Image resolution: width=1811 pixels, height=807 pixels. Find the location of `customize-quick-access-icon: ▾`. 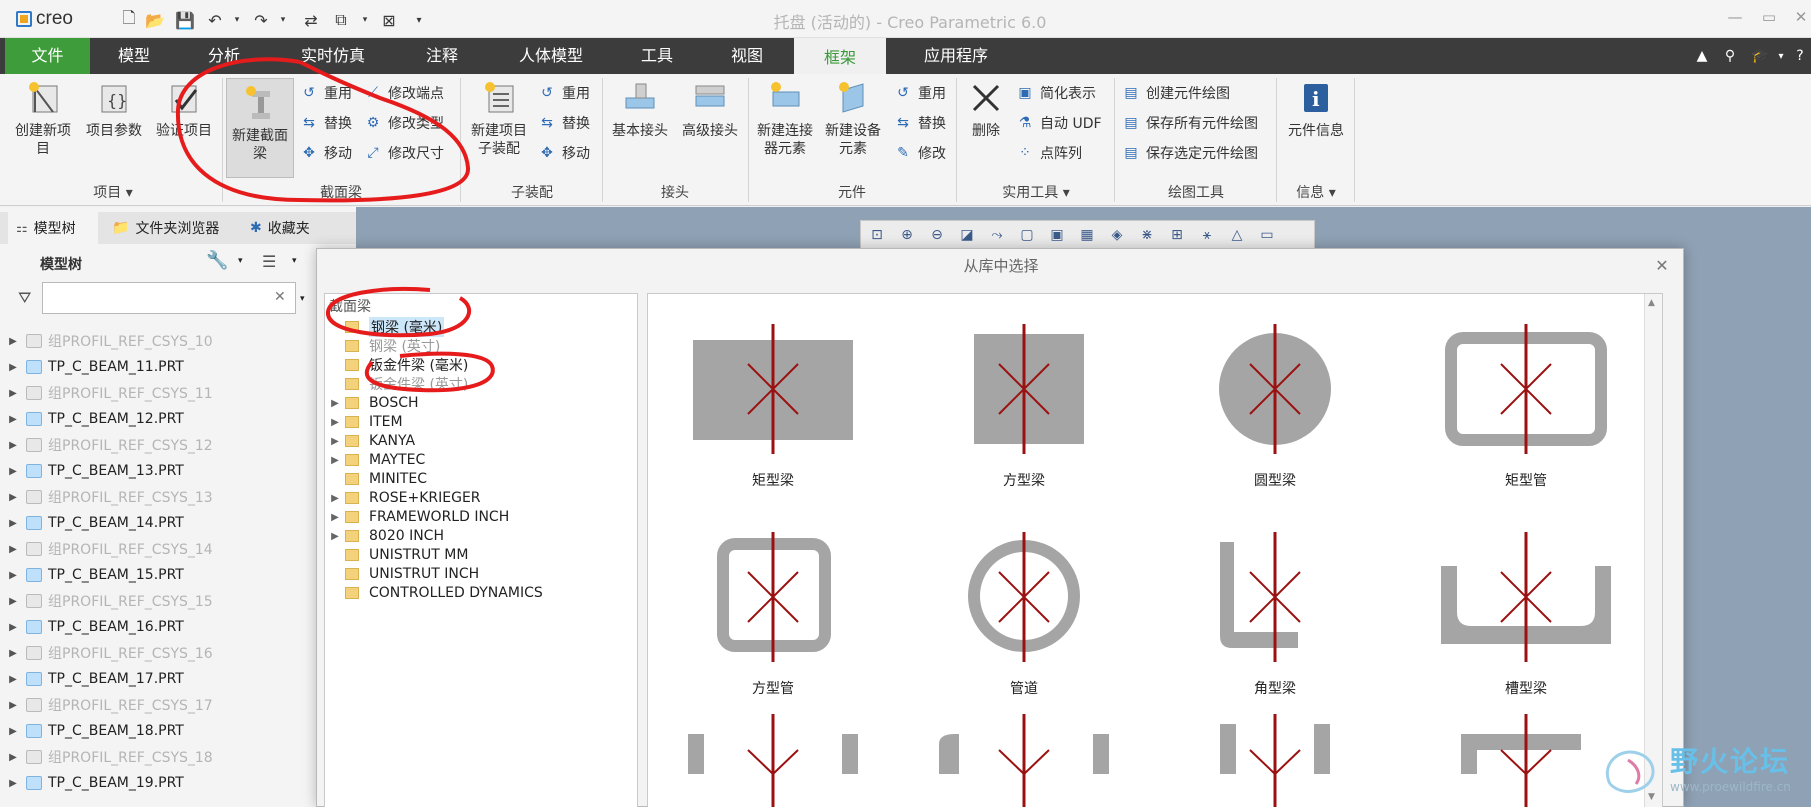

customize-quick-access-icon: ▾ is located at coordinates (419, 20).